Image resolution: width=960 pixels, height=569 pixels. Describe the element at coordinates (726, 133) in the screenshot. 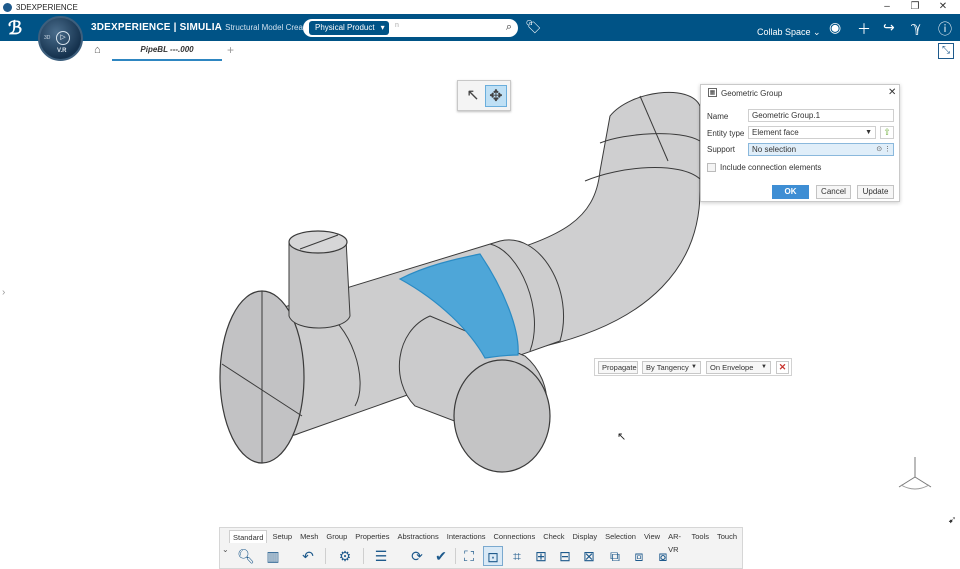

I see `entity-type-label: Entity type` at that location.